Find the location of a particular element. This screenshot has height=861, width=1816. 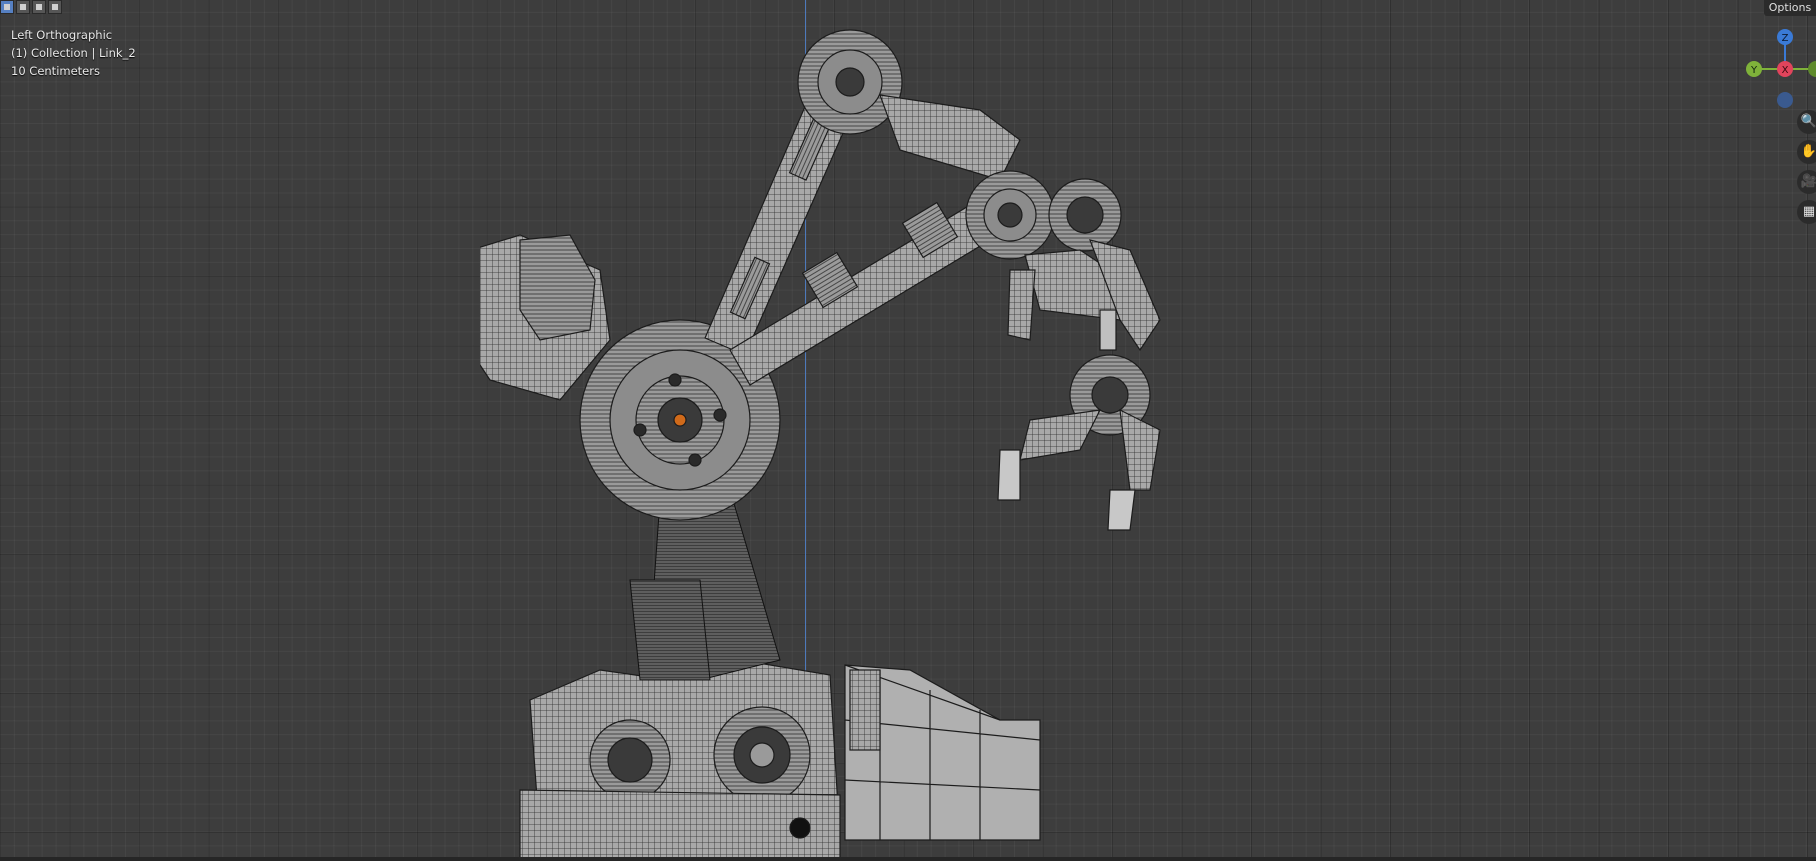

gizmo-y-label: Y is located at coordinates (1754, 70).